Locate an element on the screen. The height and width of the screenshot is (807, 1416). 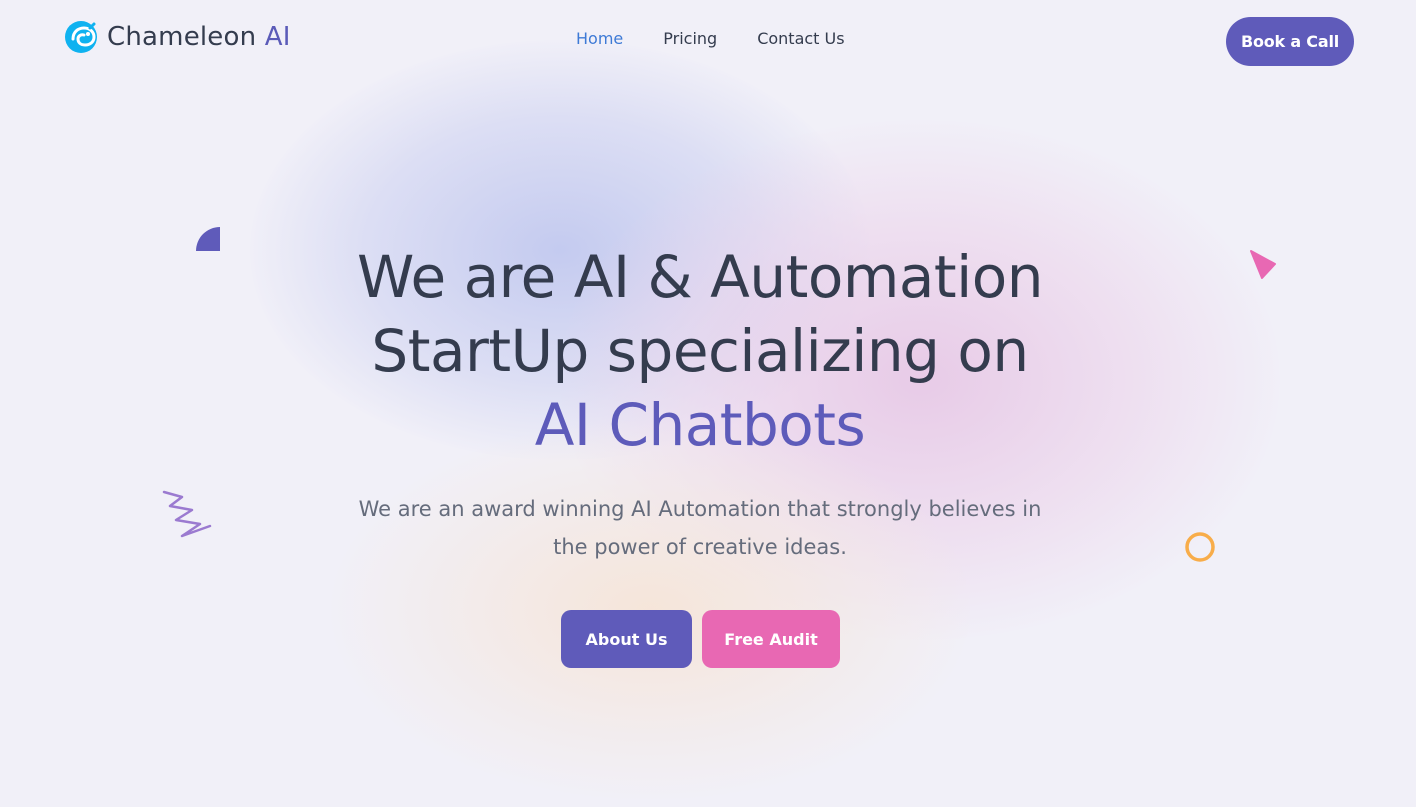
main-nav: Home Pricing Contact Us is located at coordinates (730, 38).